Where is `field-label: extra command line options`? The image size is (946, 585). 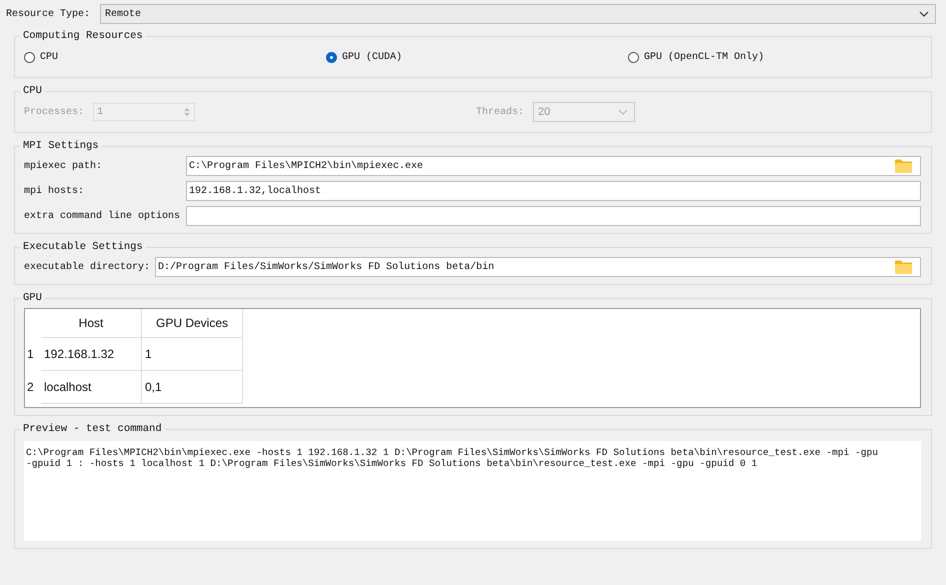
field-label: extra command line options is located at coordinates (102, 216).